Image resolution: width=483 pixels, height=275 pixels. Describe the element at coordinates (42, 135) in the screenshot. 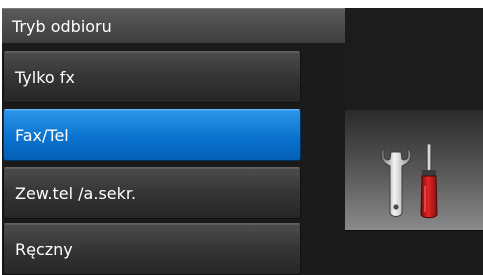

I see `menu-item-label: Fax/Tel` at that location.